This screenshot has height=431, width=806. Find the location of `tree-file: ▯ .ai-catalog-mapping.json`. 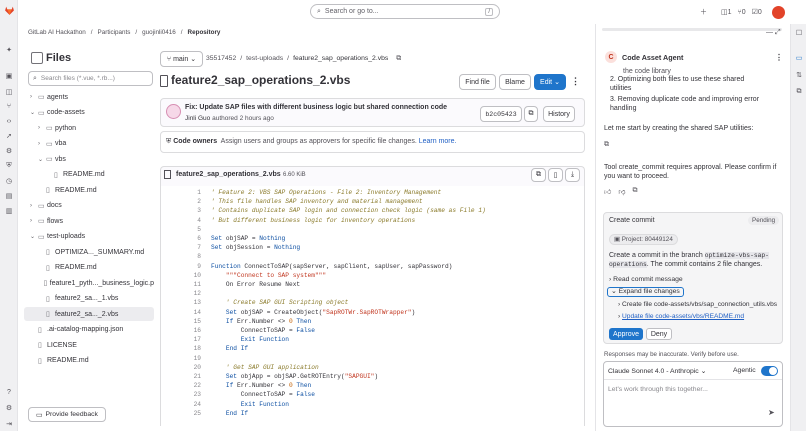

tree-file: ▯ .ai-catalog-mapping.json is located at coordinates (89, 330).